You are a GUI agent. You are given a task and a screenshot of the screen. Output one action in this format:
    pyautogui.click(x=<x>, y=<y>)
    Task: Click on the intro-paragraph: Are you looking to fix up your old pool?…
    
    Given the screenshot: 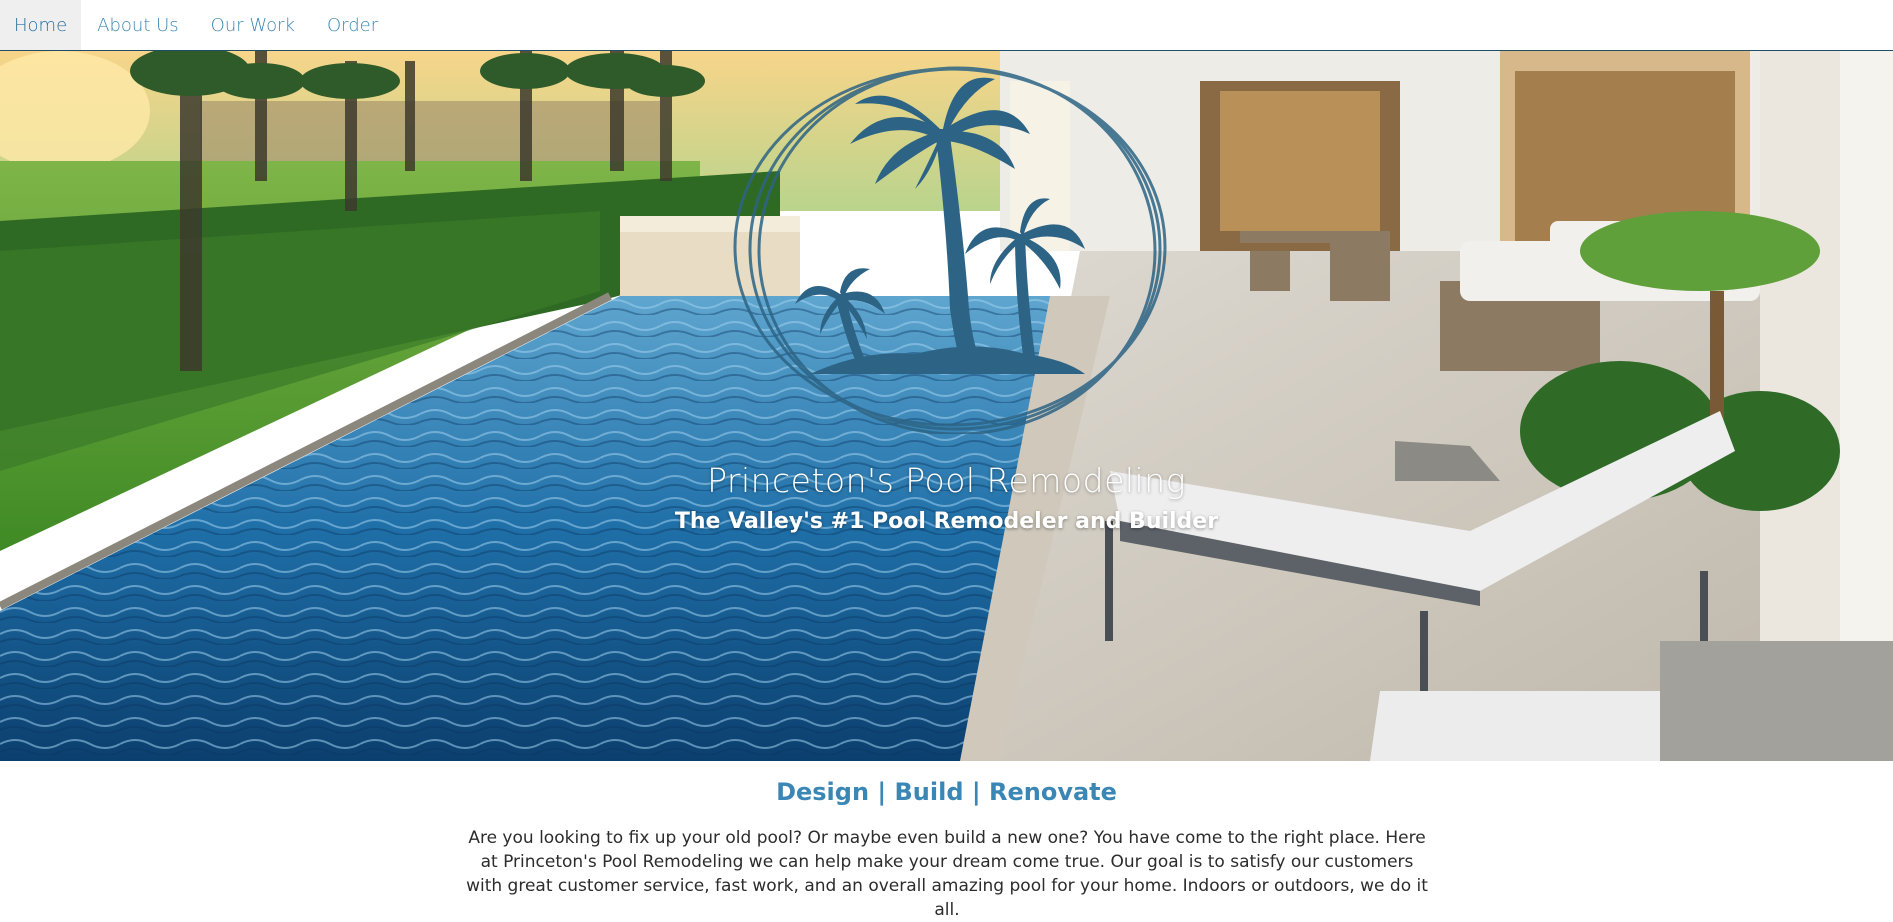 What is the action you would take?
    pyautogui.click(x=947, y=874)
    